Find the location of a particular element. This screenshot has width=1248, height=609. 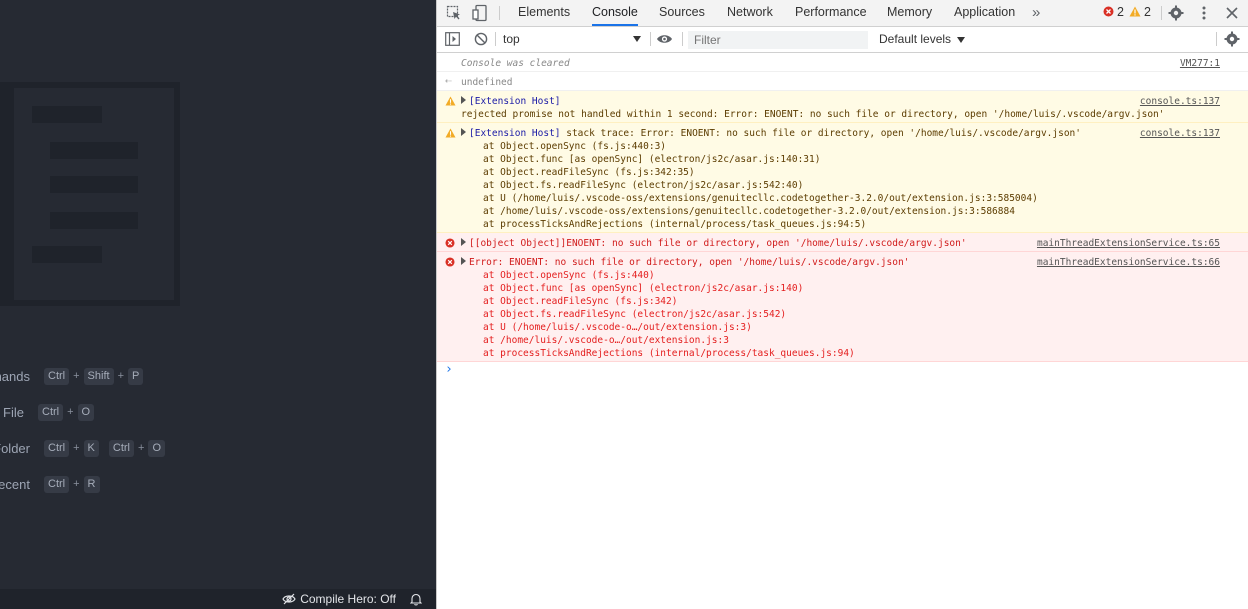

error-count: 2 is located at coordinates (1120, 13).